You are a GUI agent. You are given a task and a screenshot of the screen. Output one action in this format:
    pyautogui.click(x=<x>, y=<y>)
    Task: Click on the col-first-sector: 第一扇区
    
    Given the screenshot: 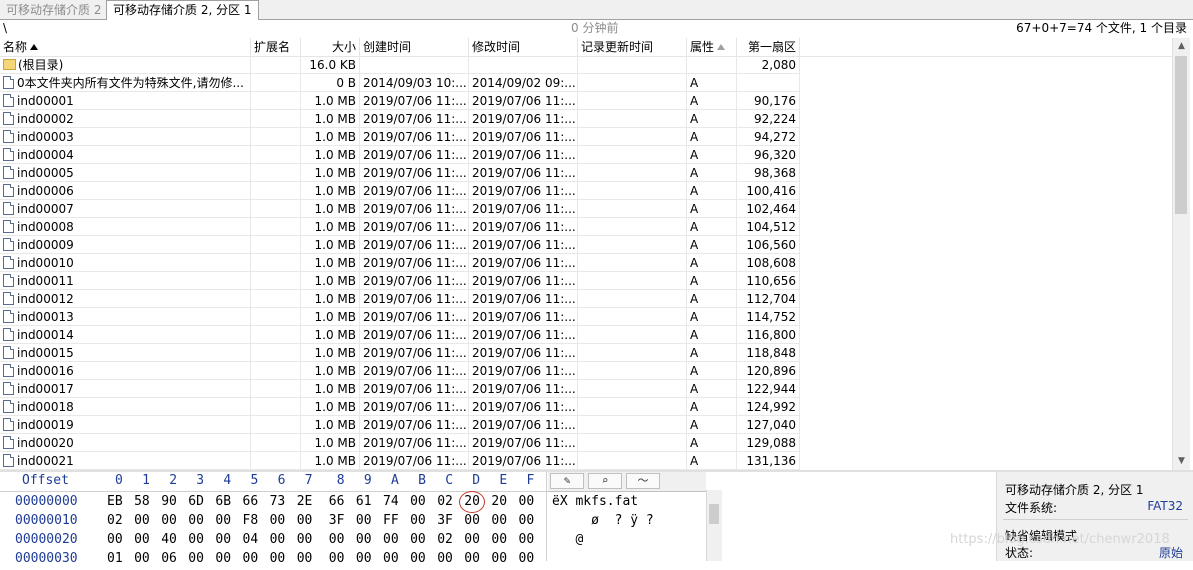 What is the action you would take?
    pyautogui.click(x=768, y=47)
    